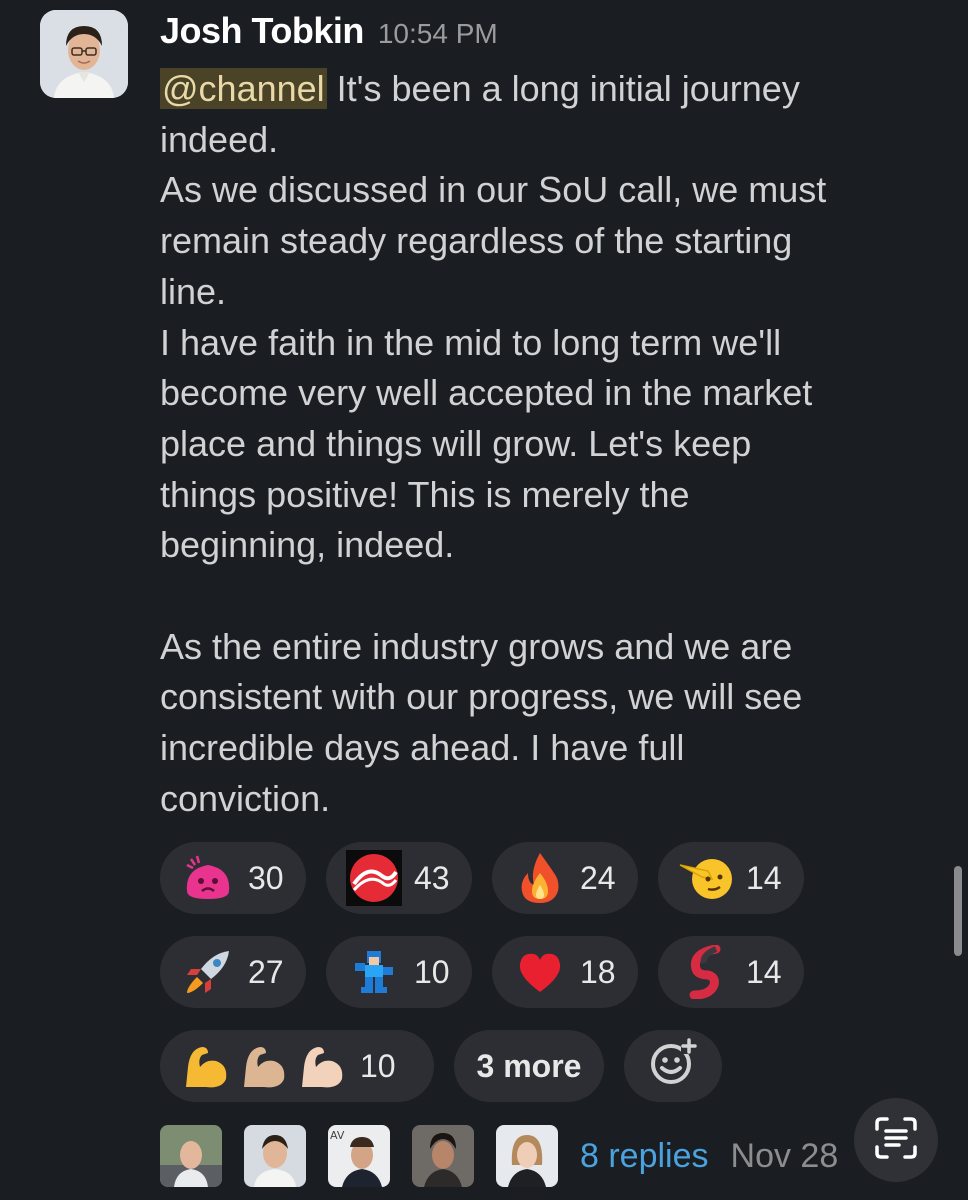  Describe the element at coordinates (219, 139) in the screenshot. I see `message-line: indeed.` at that location.